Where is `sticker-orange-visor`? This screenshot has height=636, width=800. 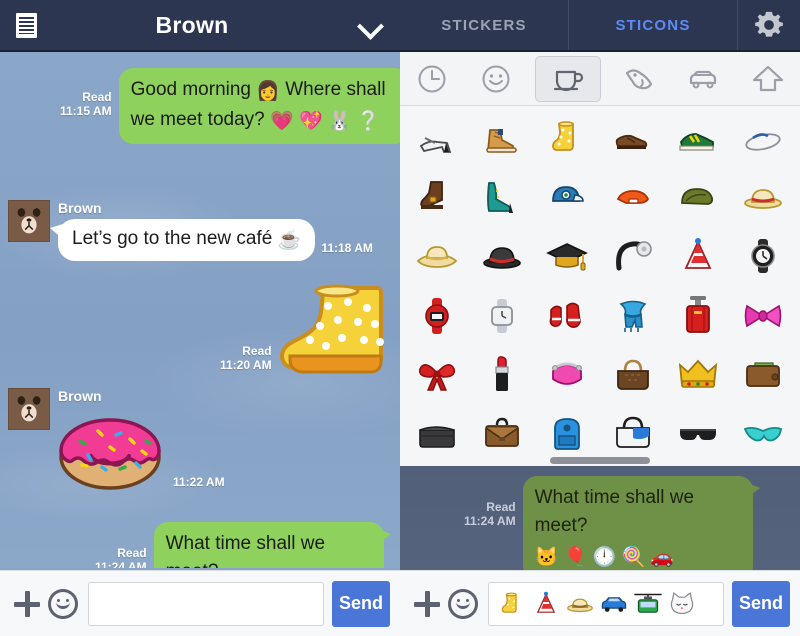
sticker-orange-visor is located at coordinates (632, 196).